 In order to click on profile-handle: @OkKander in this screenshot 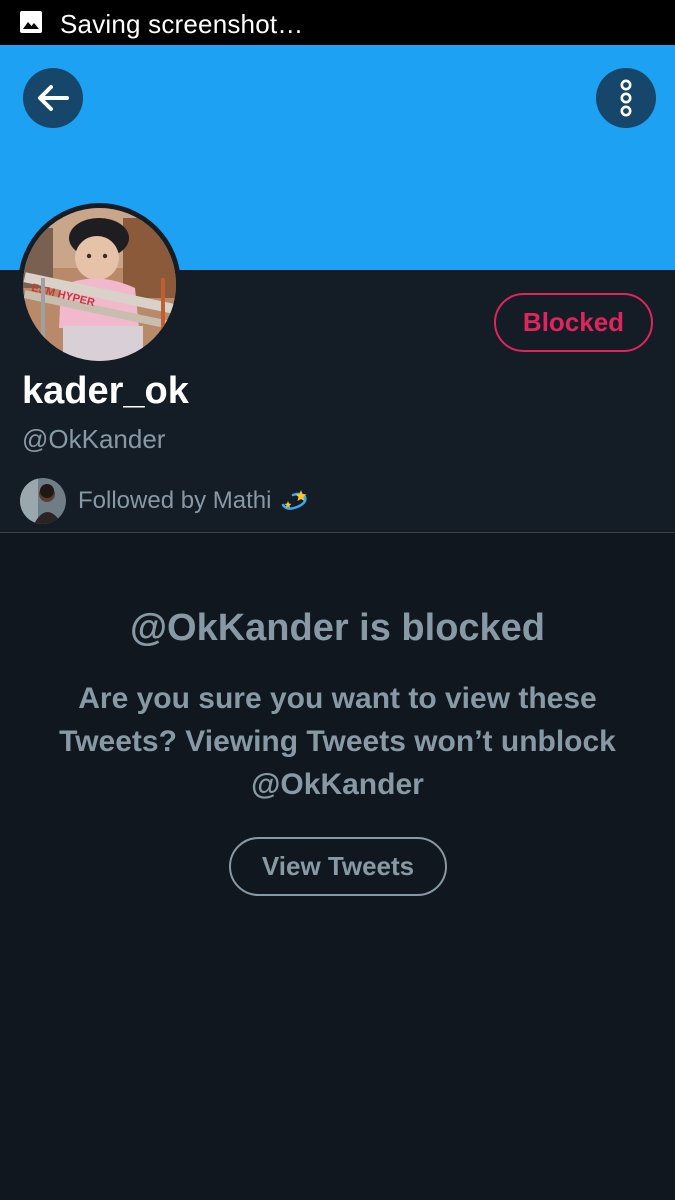, I will do `click(94, 439)`.